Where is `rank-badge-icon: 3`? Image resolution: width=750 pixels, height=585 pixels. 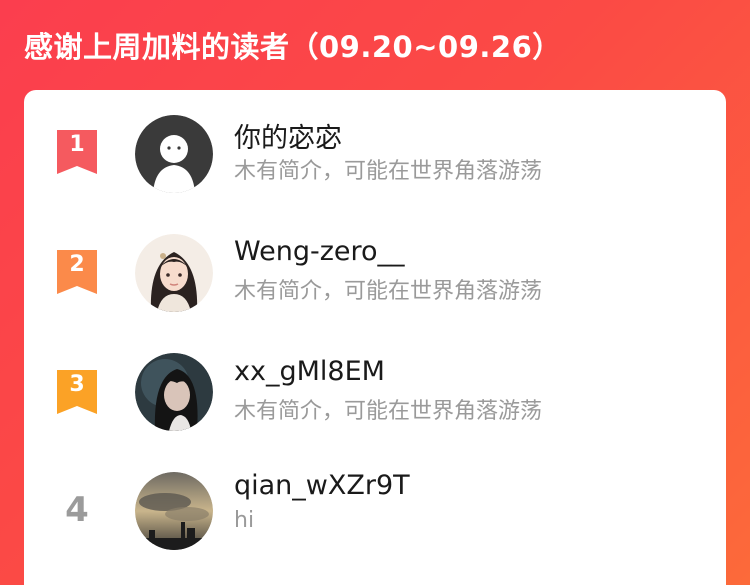 rank-badge-icon: 3 is located at coordinates (77, 392).